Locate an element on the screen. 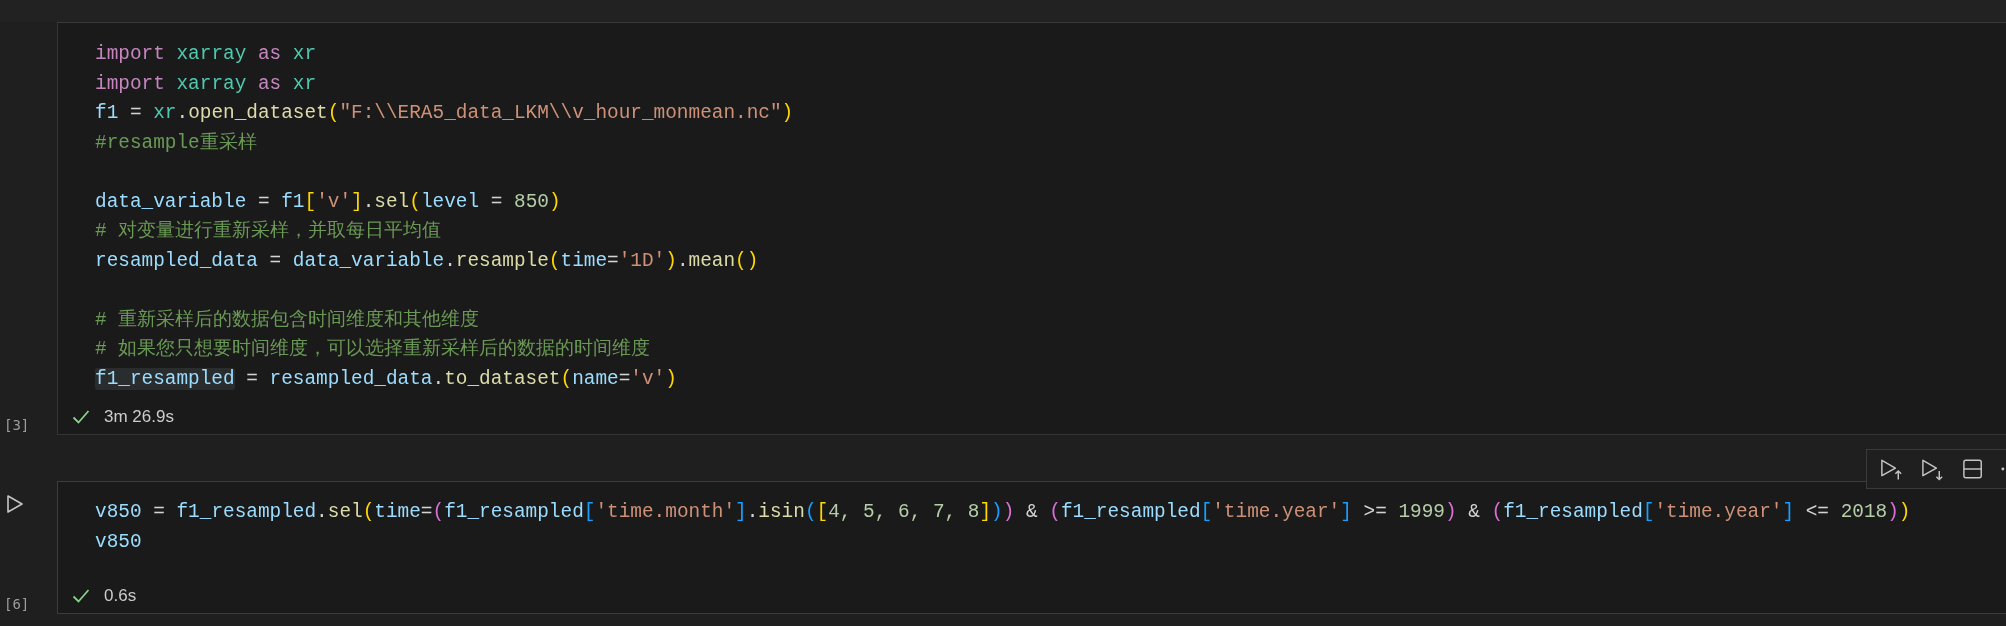 This screenshot has width=2006, height=626. code-line: v850 = f1_resampled.sel(time=(f1_resampled['time.month'].isin([4, 5, 6, 7, 8])) & (f1_resampled['time.year'] >= 1999) & (f1_resampled['time.year'] <= 2018)) is located at coordinates (1003, 512).